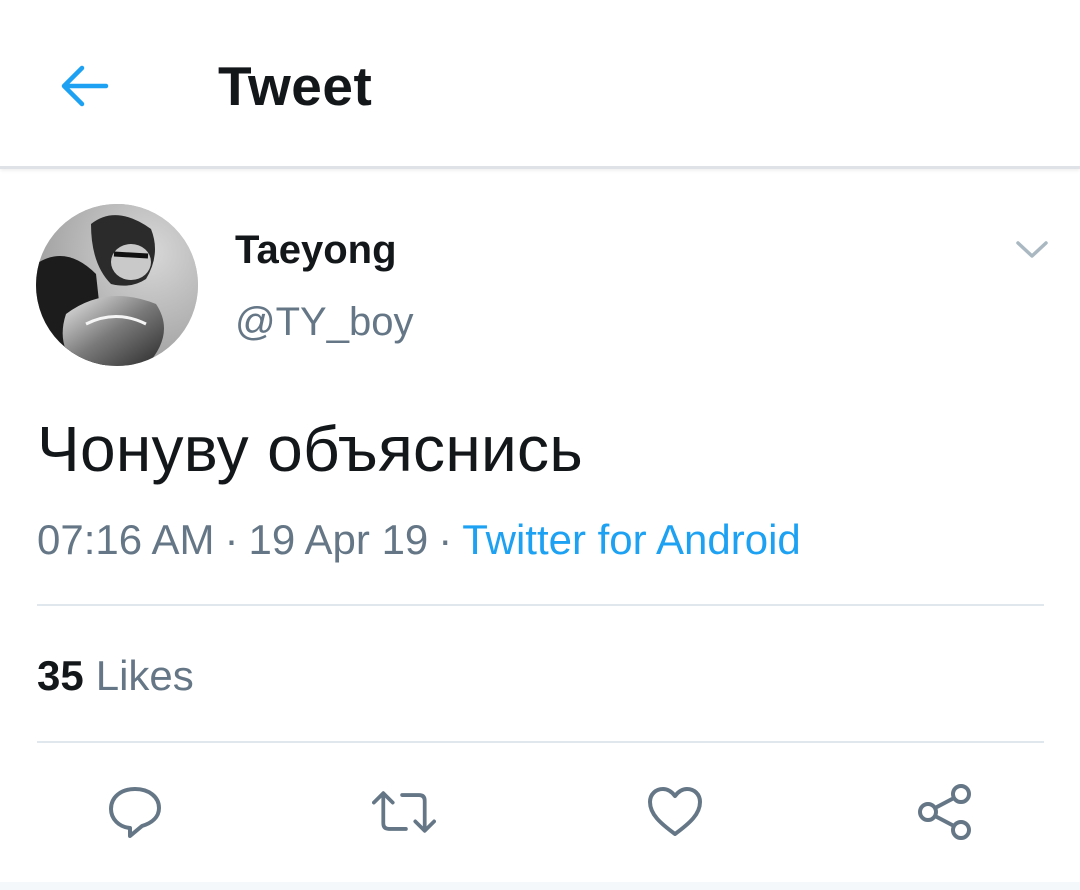 This screenshot has height=890, width=1080. Describe the element at coordinates (126, 539) in the screenshot. I see `tweet-time: 07:16 AM` at that location.